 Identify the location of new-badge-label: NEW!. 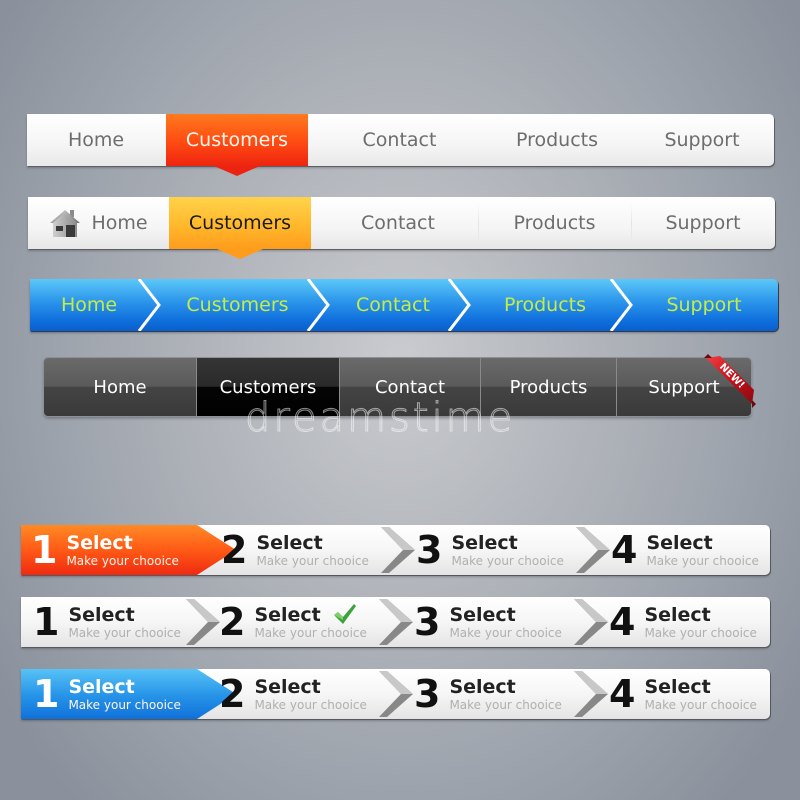
(732, 376).